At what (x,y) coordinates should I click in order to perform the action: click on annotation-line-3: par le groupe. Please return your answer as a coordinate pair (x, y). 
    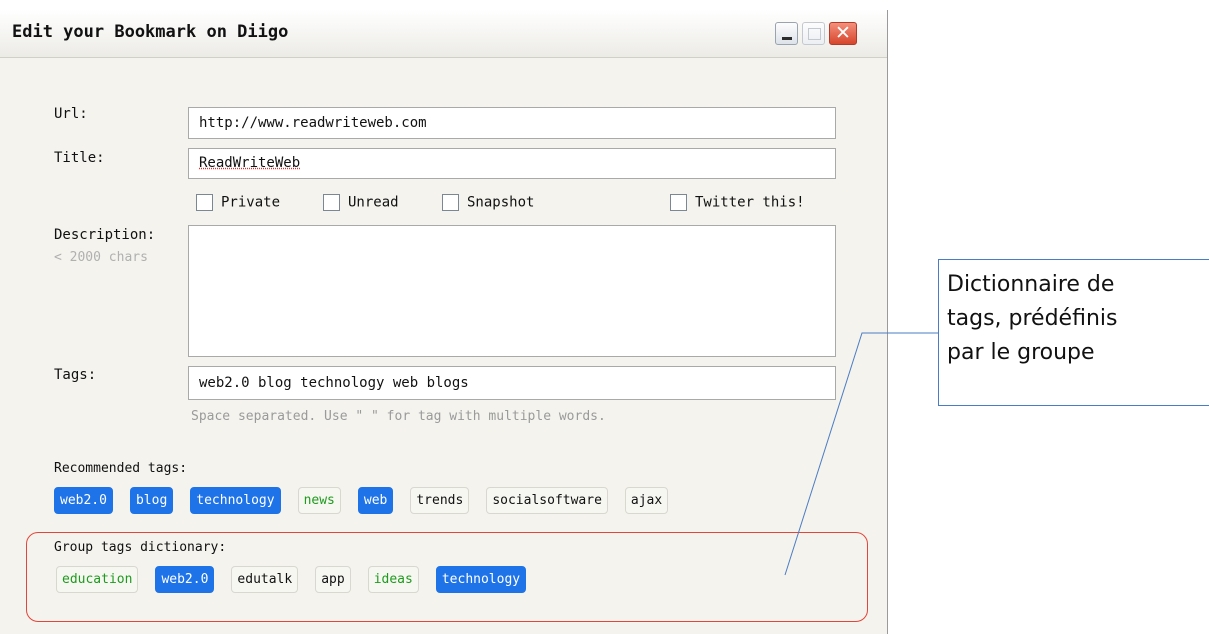
    Looking at the image, I should click on (1021, 352).